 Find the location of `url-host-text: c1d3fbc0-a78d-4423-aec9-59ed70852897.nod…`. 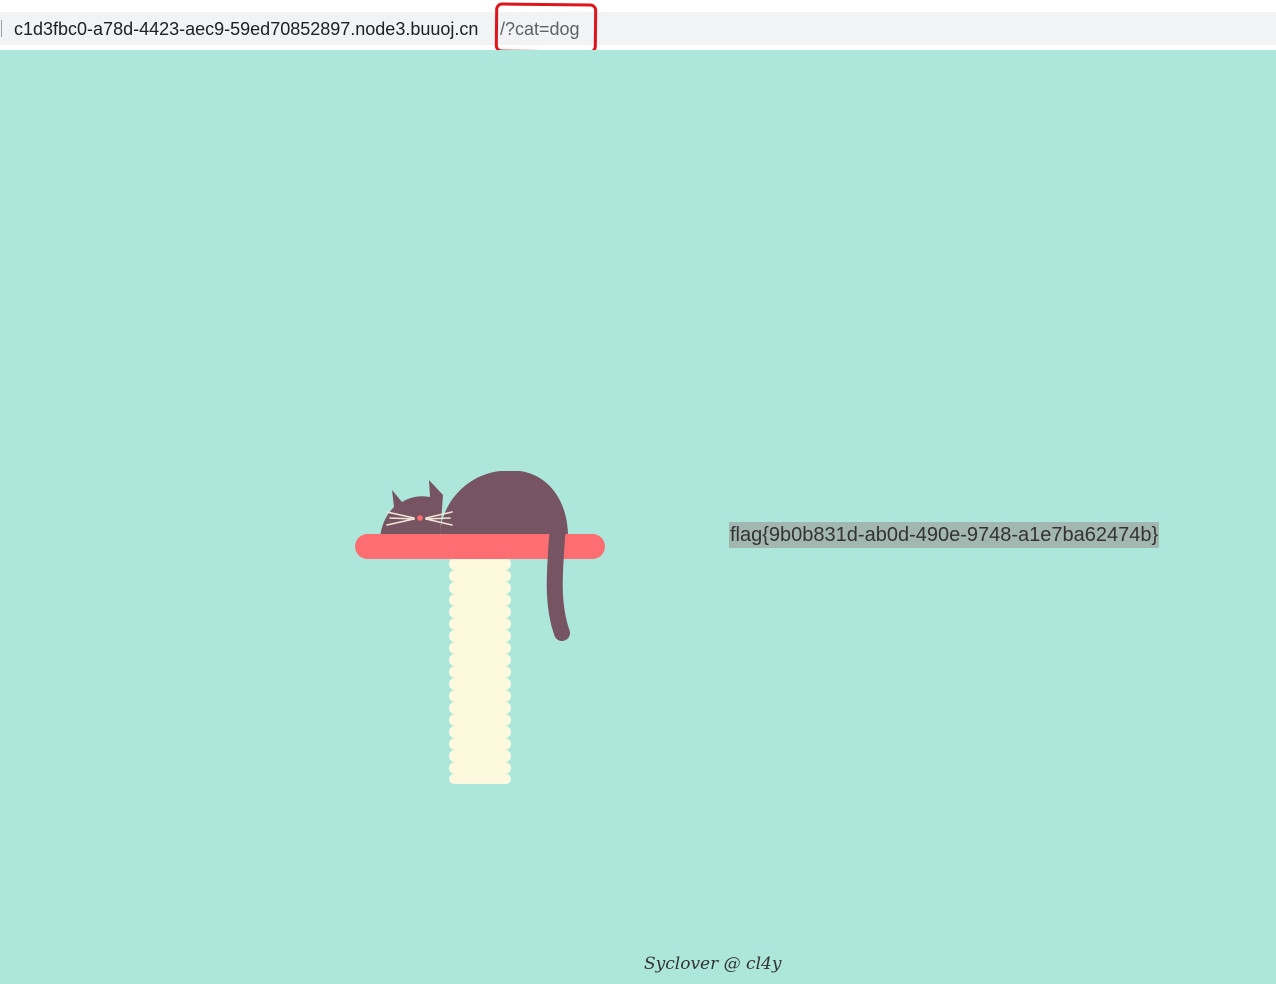

url-host-text: c1d3fbc0-a78d-4423-aec9-59ed70852897.nod… is located at coordinates (246, 29).